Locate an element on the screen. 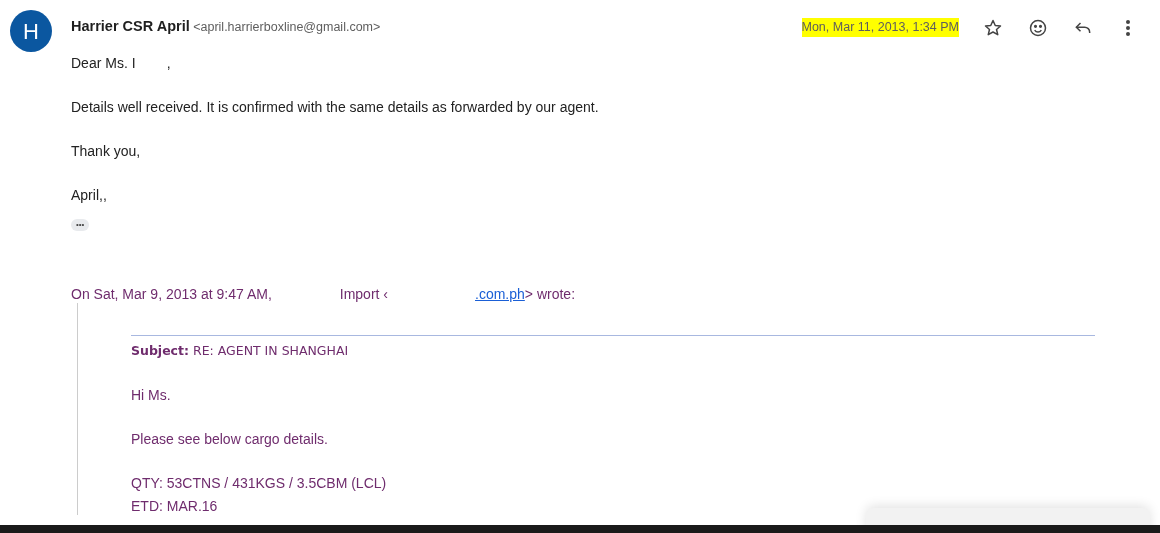 The image size is (1160, 533). message-line: April,, is located at coordinates (89, 195).